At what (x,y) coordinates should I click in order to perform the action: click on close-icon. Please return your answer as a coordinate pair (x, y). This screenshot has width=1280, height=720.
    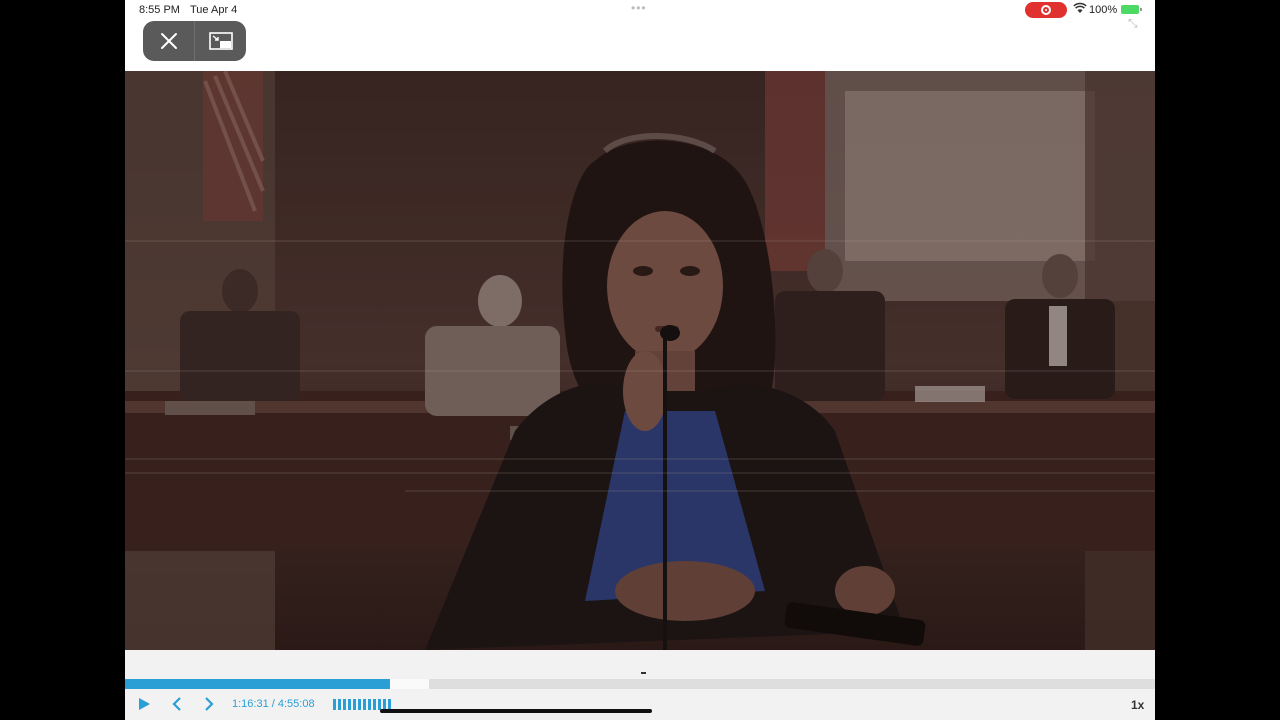
    Looking at the image, I should click on (168, 41).